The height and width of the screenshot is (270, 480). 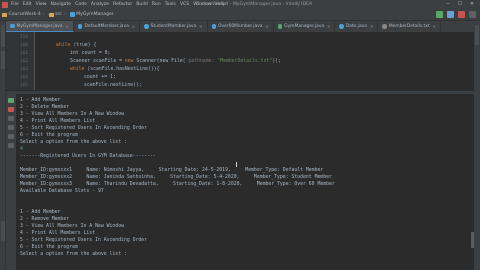 I want to click on code-token: Scanner(new File(, so click(x=161, y=61).